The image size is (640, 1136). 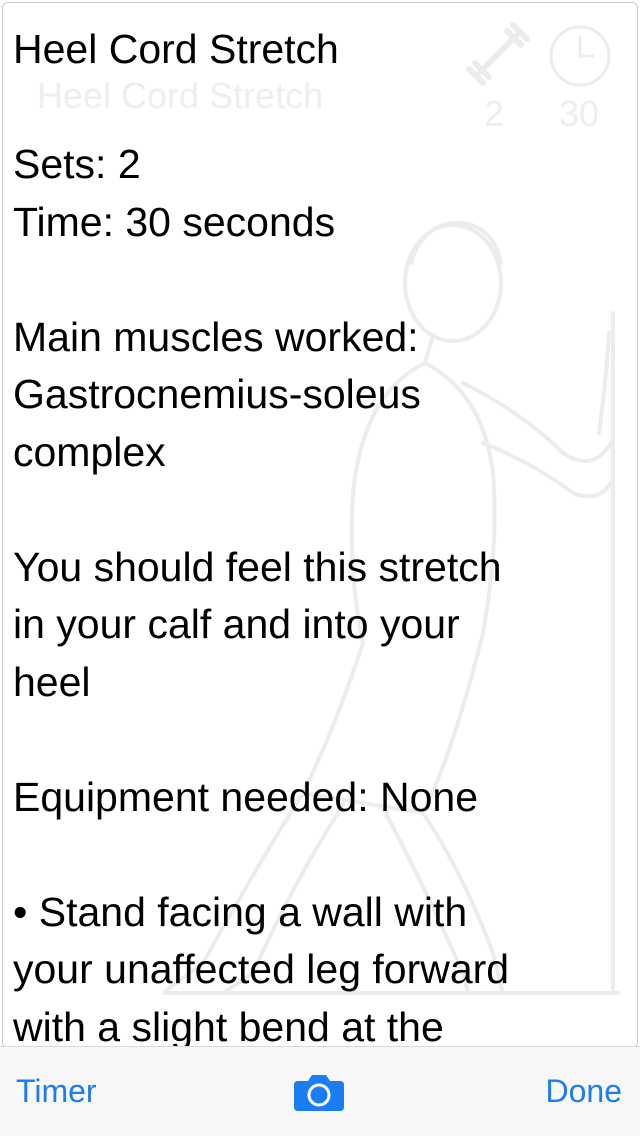 I want to click on feel-line: You should feel this stretch, so click(x=257, y=566).